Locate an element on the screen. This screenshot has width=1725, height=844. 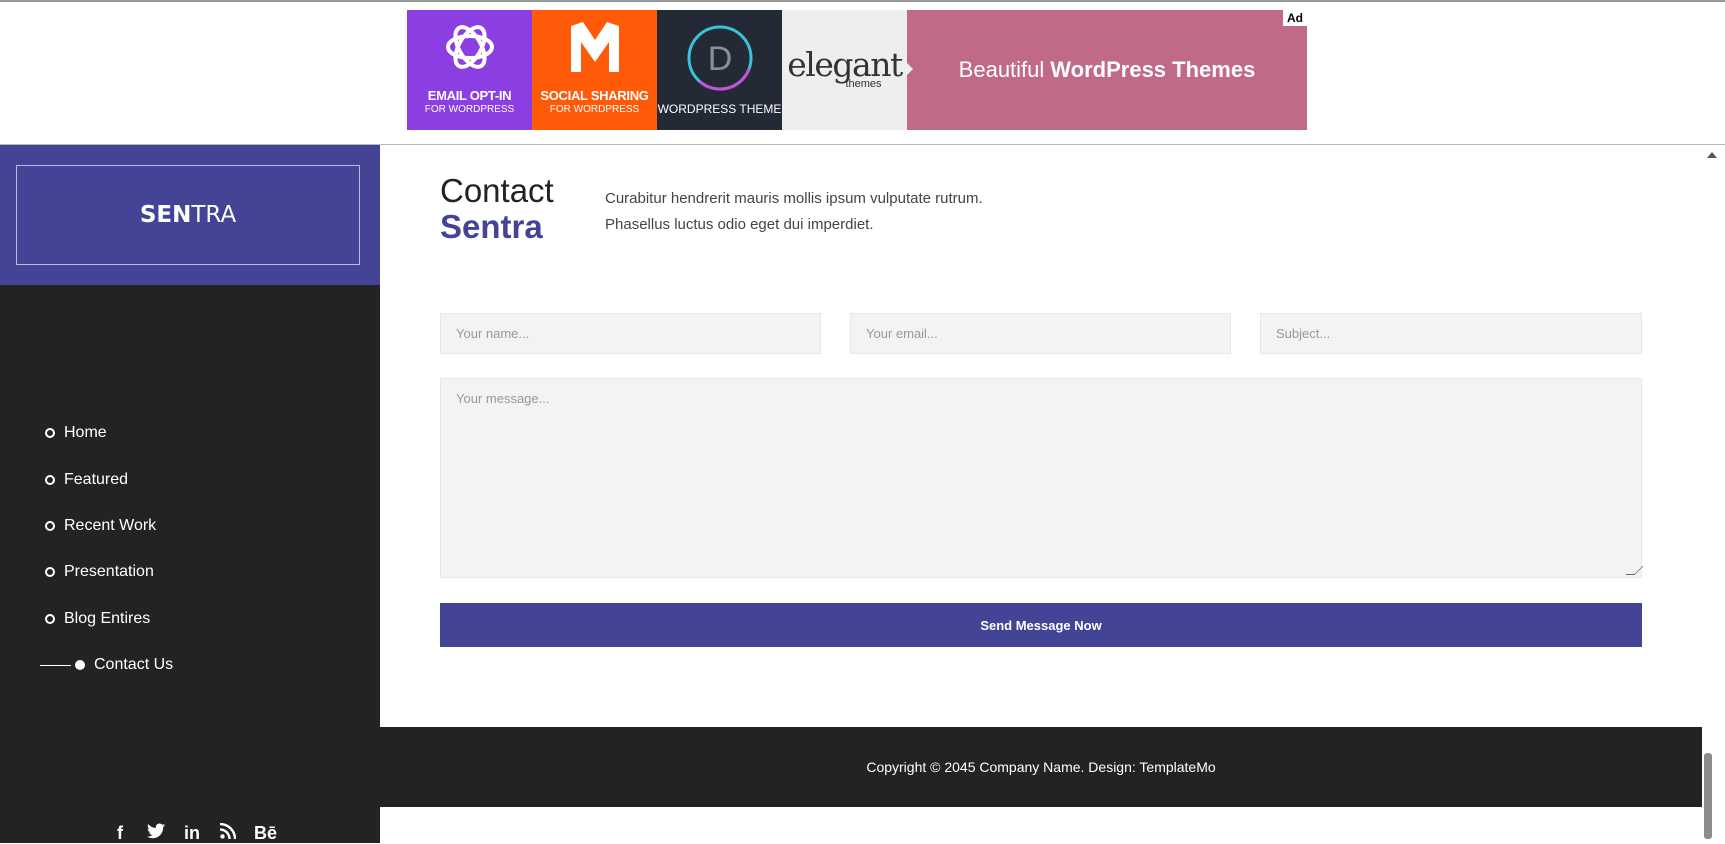
monarch-icon is located at coordinates (594, 47).